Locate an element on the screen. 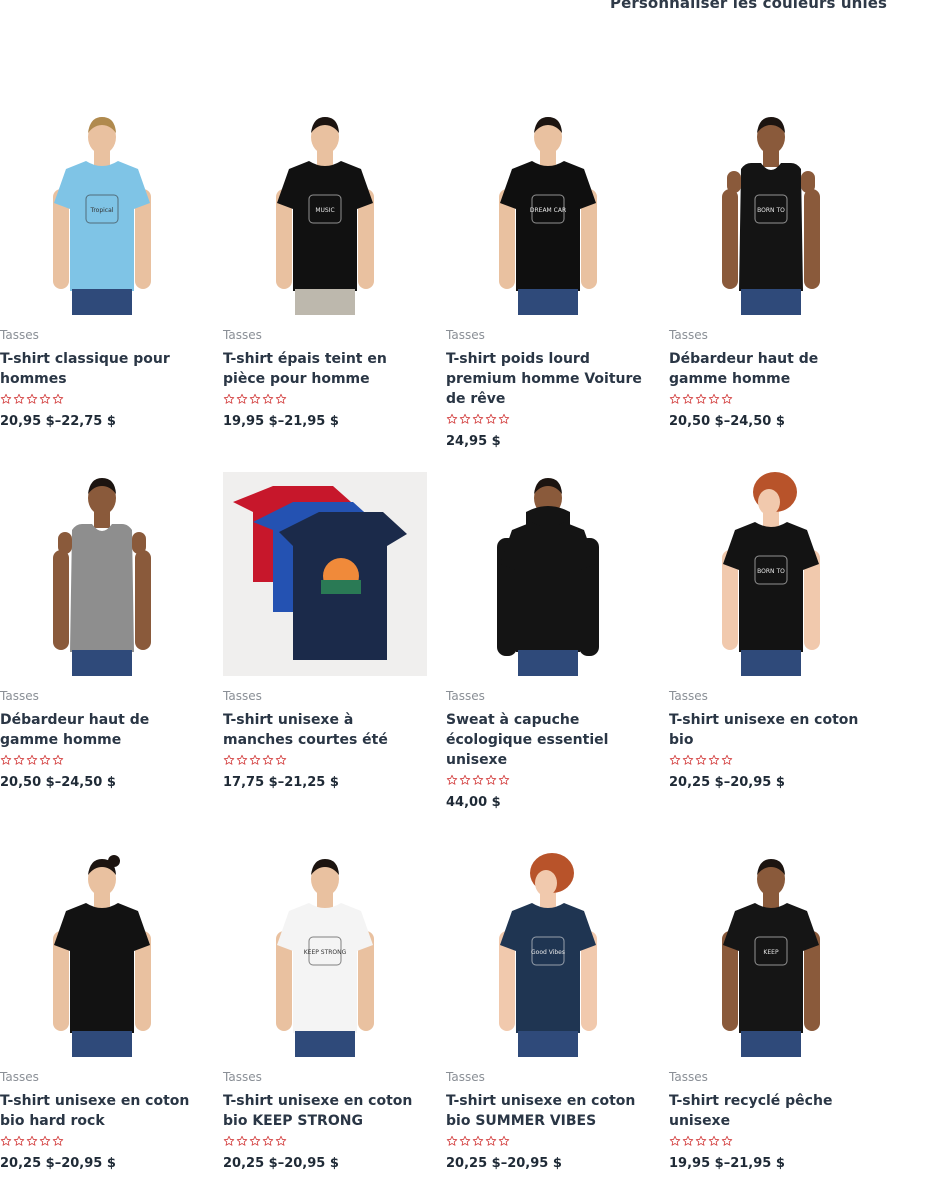 The image size is (926, 1200). product-title: T-shirt unisexe en coton bio KEEP STRONG is located at coordinates (325, 1111).